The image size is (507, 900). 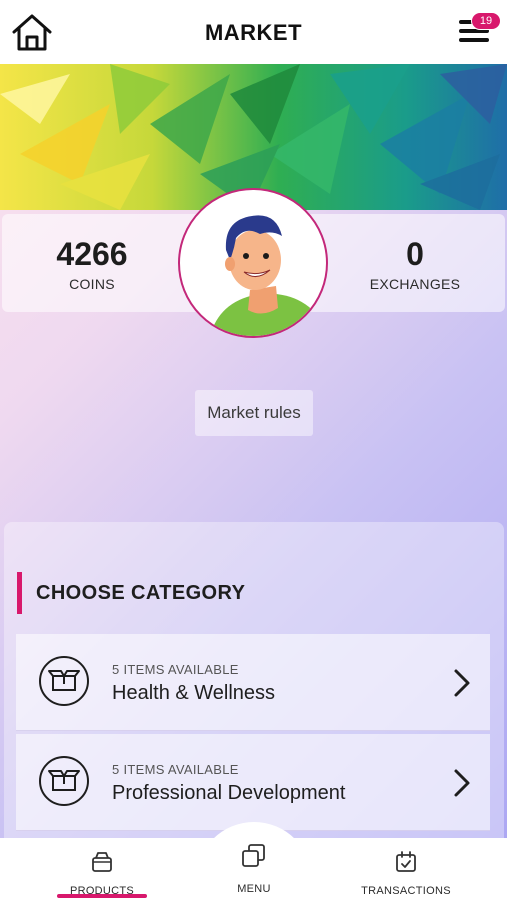 I want to click on market-rules-button: Market rules, so click(x=254, y=413).